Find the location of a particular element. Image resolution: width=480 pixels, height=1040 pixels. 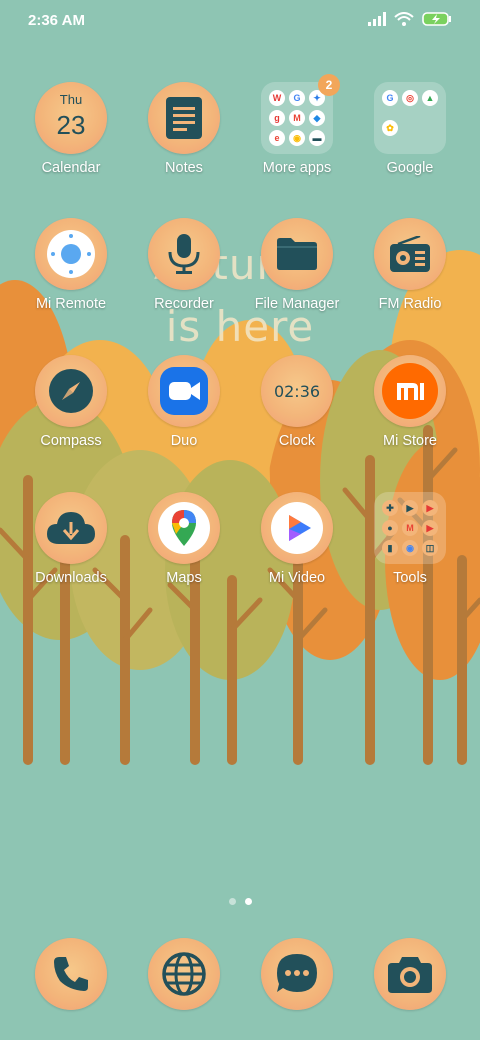

notes-icon is located at coordinates (184, 118).